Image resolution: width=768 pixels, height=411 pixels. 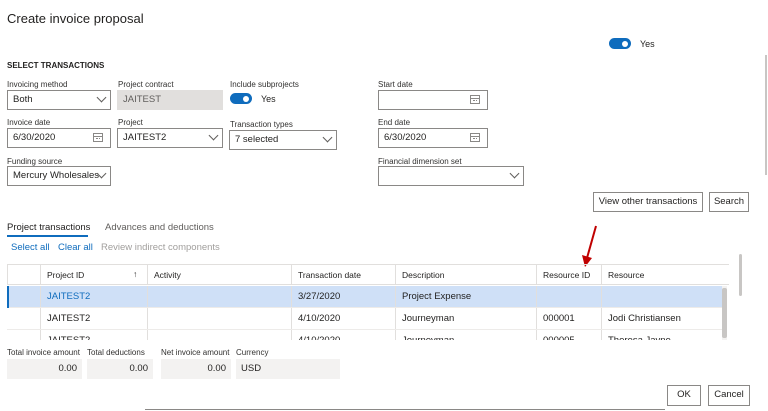 What do you see at coordinates (740, 275) in the screenshot?
I see `pane-scrollbar-thumb` at bounding box center [740, 275].